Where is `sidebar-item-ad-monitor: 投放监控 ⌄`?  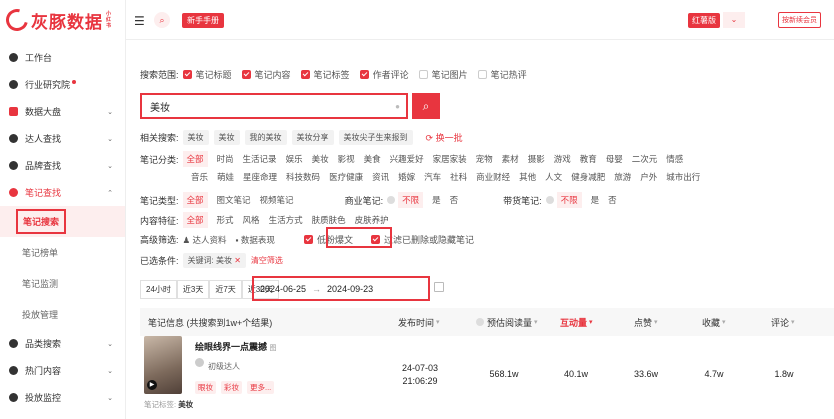 sidebar-item-ad-monitor: 投放监控 ⌄ is located at coordinates (62, 397).